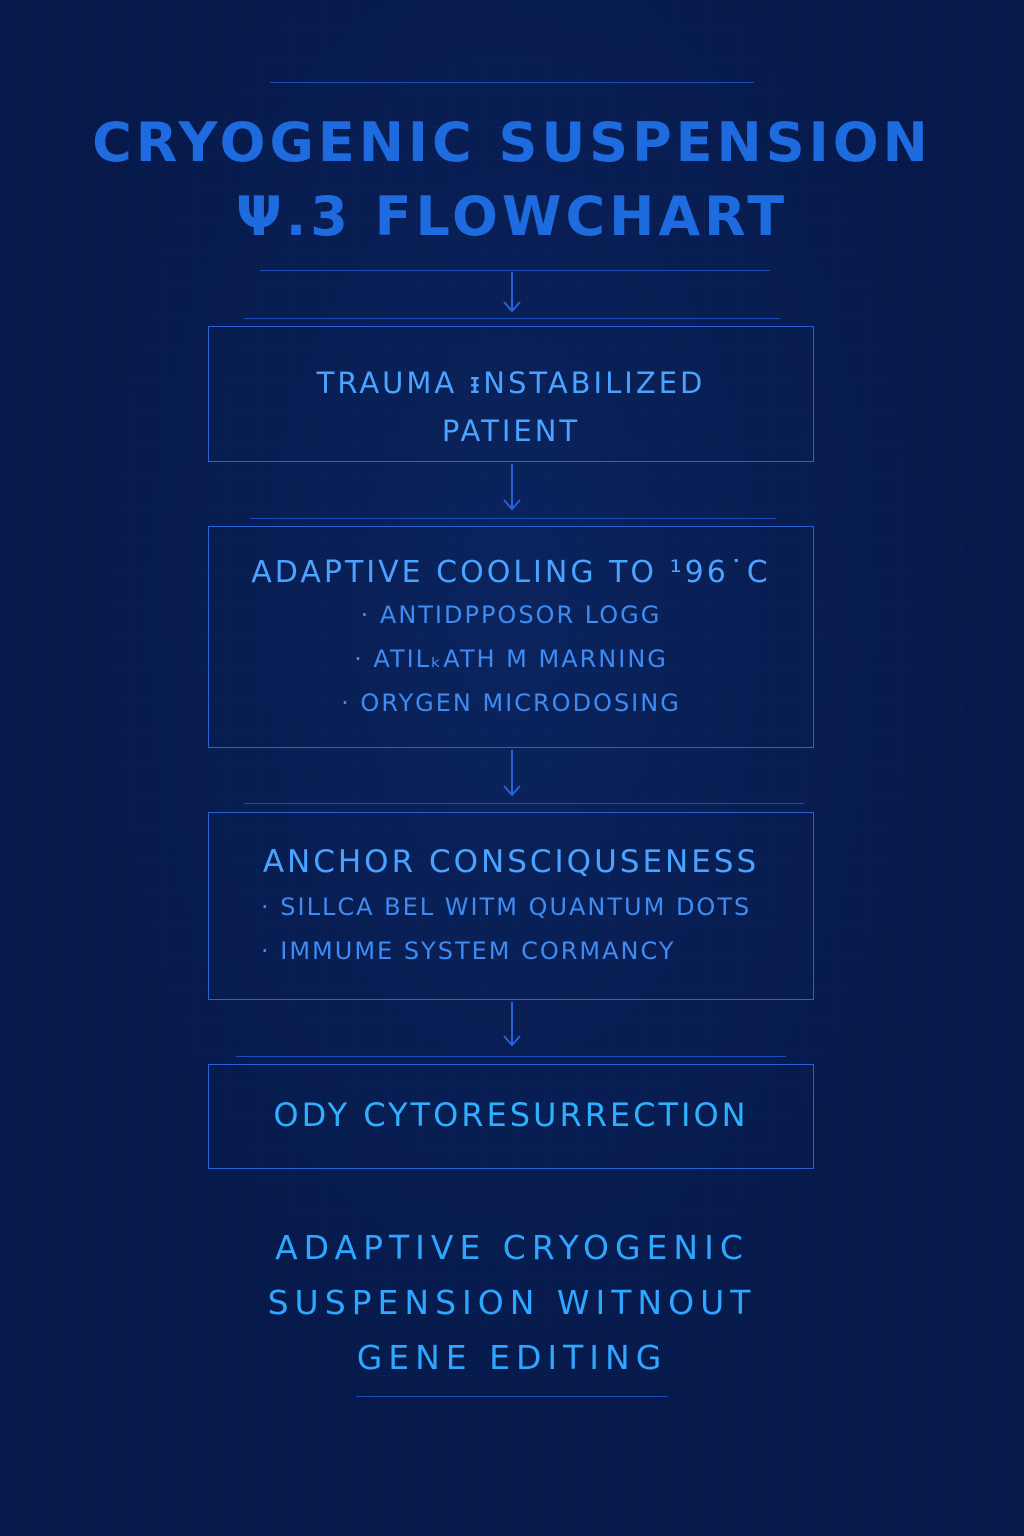 The height and width of the screenshot is (1536, 1024). What do you see at coordinates (512, 82) in the screenshot?
I see `top-divider` at bounding box center [512, 82].